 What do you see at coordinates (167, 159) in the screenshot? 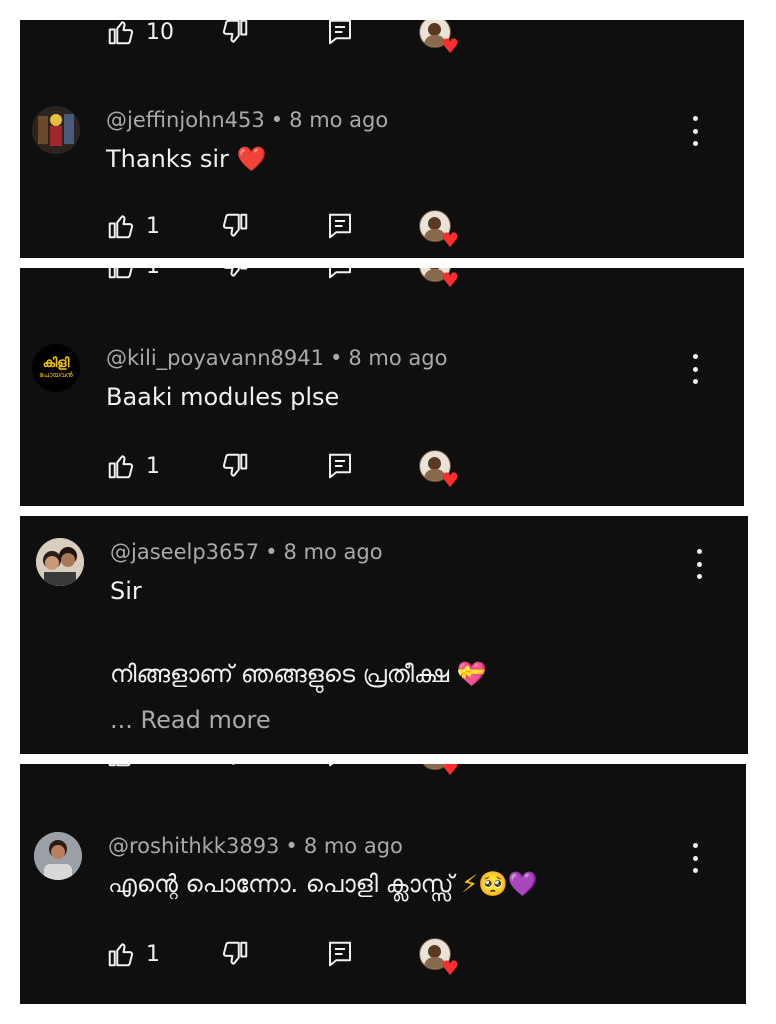
I see `comment-text-body: Thanks sir` at bounding box center [167, 159].